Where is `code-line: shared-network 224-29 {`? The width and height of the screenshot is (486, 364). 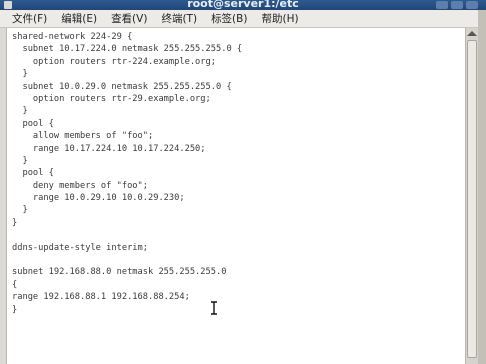
code-line: shared-network 224-29 { is located at coordinates (72, 37).